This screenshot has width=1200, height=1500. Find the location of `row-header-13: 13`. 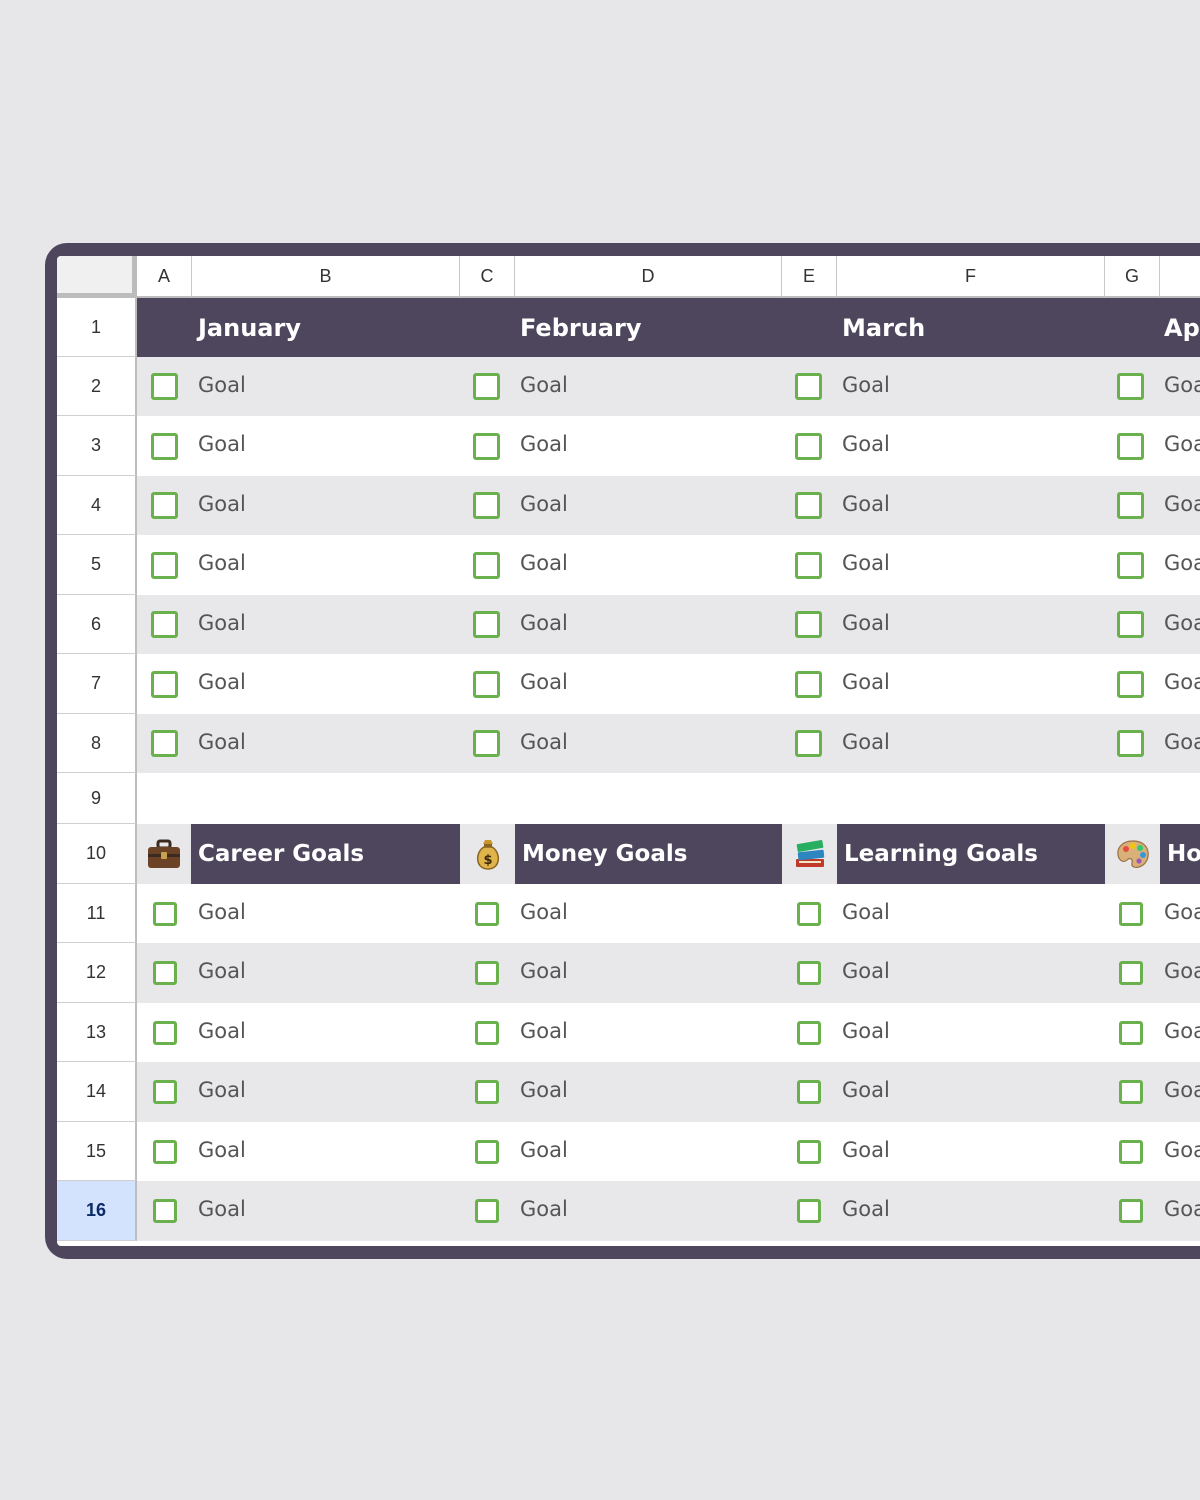

row-header-13: 13 is located at coordinates (97, 1032).